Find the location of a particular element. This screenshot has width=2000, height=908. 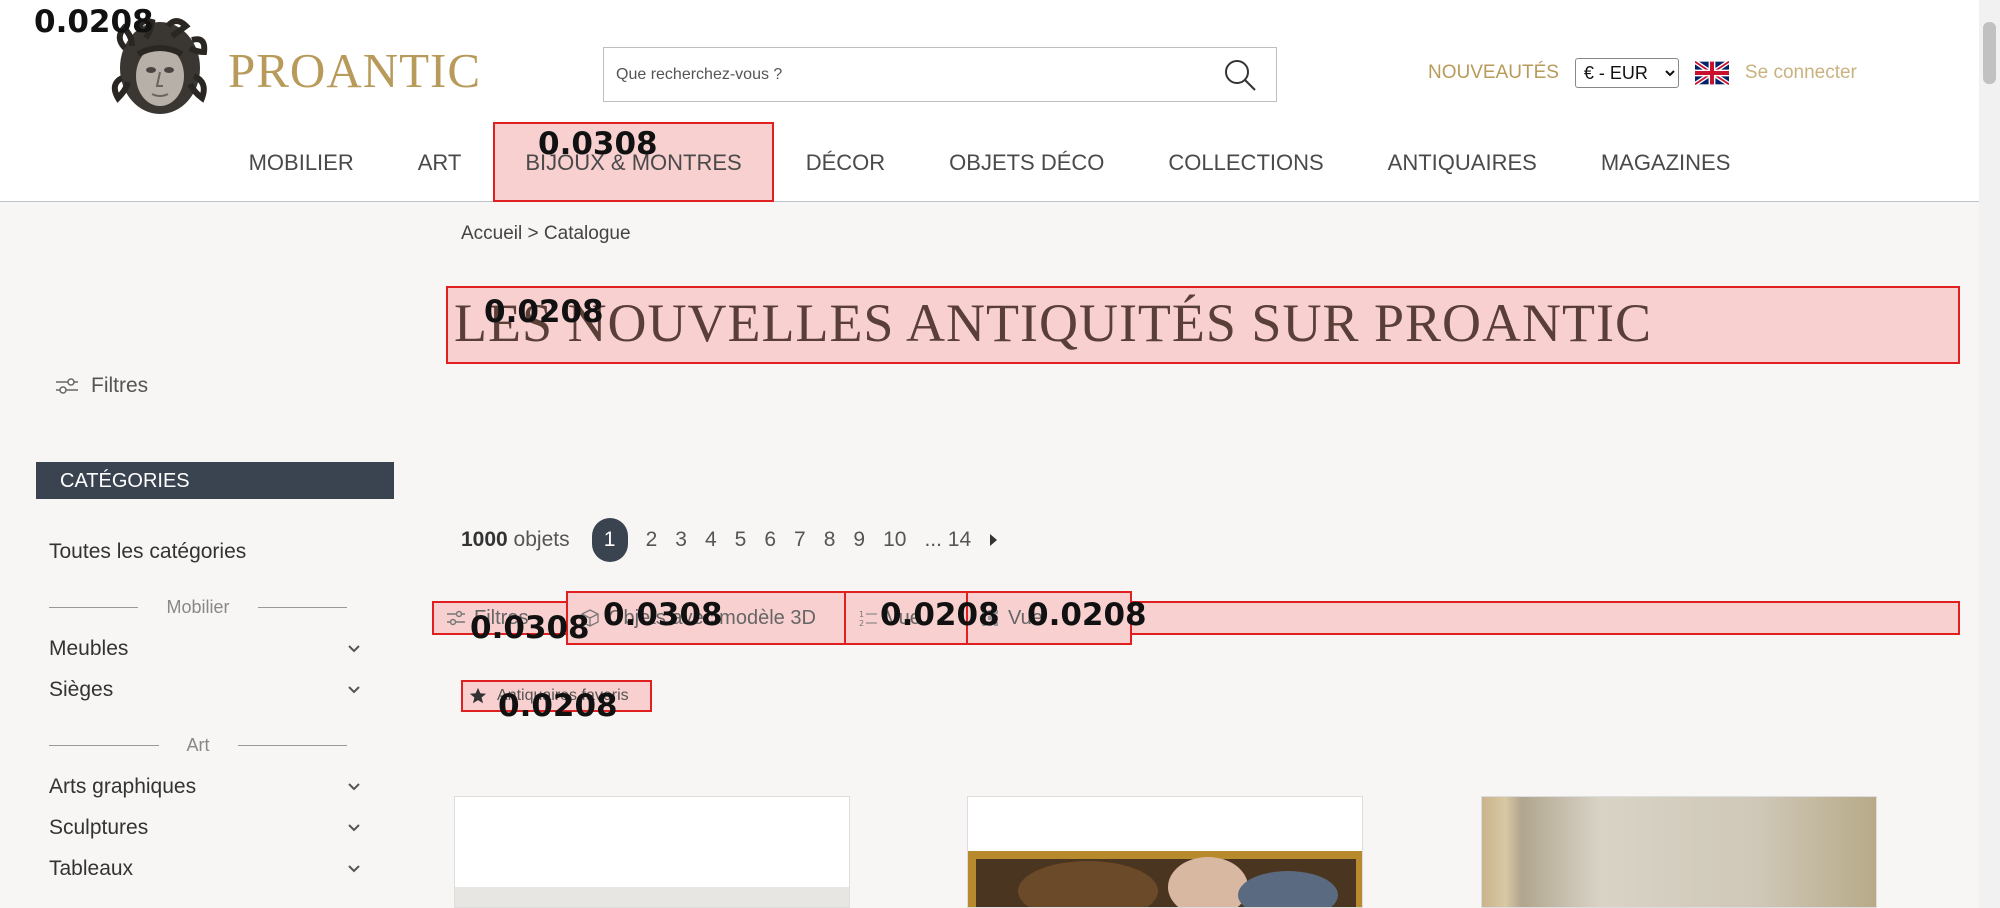

breadcrumb: Accueil > Catalogue is located at coordinates (546, 234).